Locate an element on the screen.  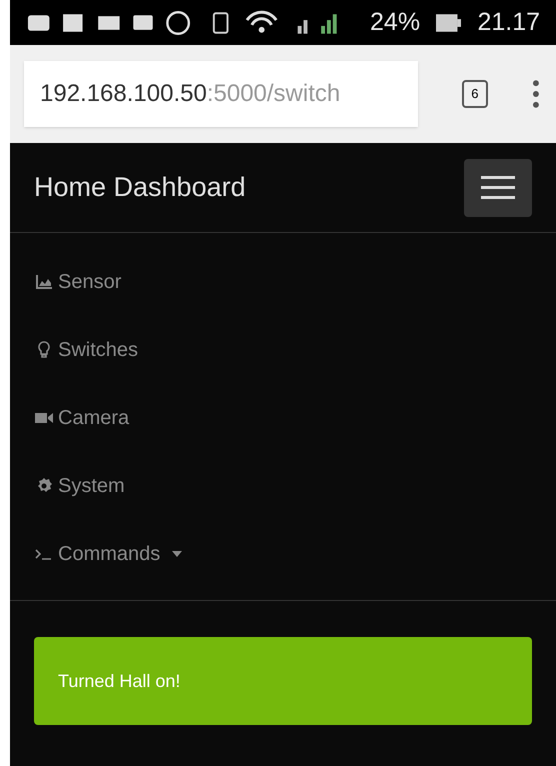
menu-toggle-button is located at coordinates (498, 187).